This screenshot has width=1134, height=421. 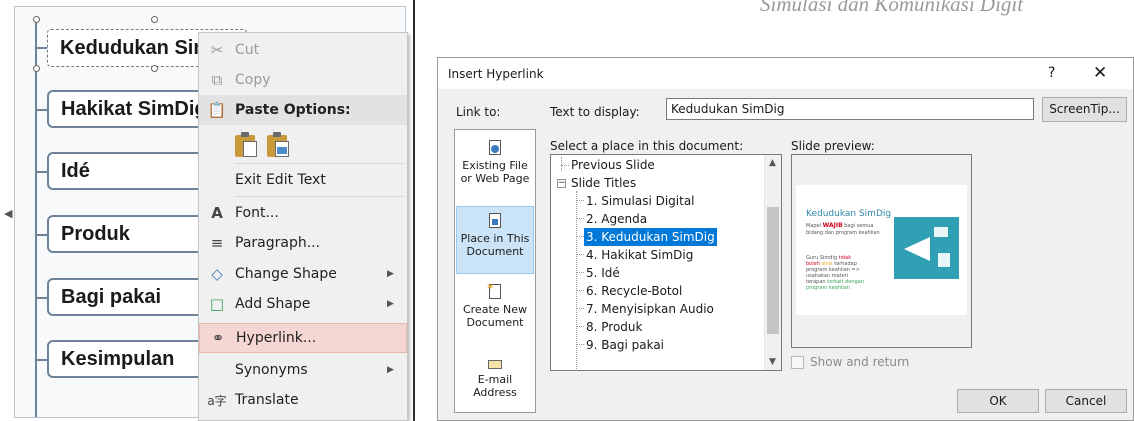 I want to click on tree-item-slide: 8. Produk, so click(x=614, y=327).